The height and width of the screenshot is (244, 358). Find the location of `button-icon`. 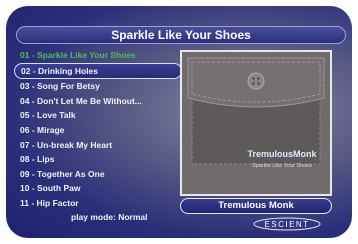

button-icon is located at coordinates (256, 81).